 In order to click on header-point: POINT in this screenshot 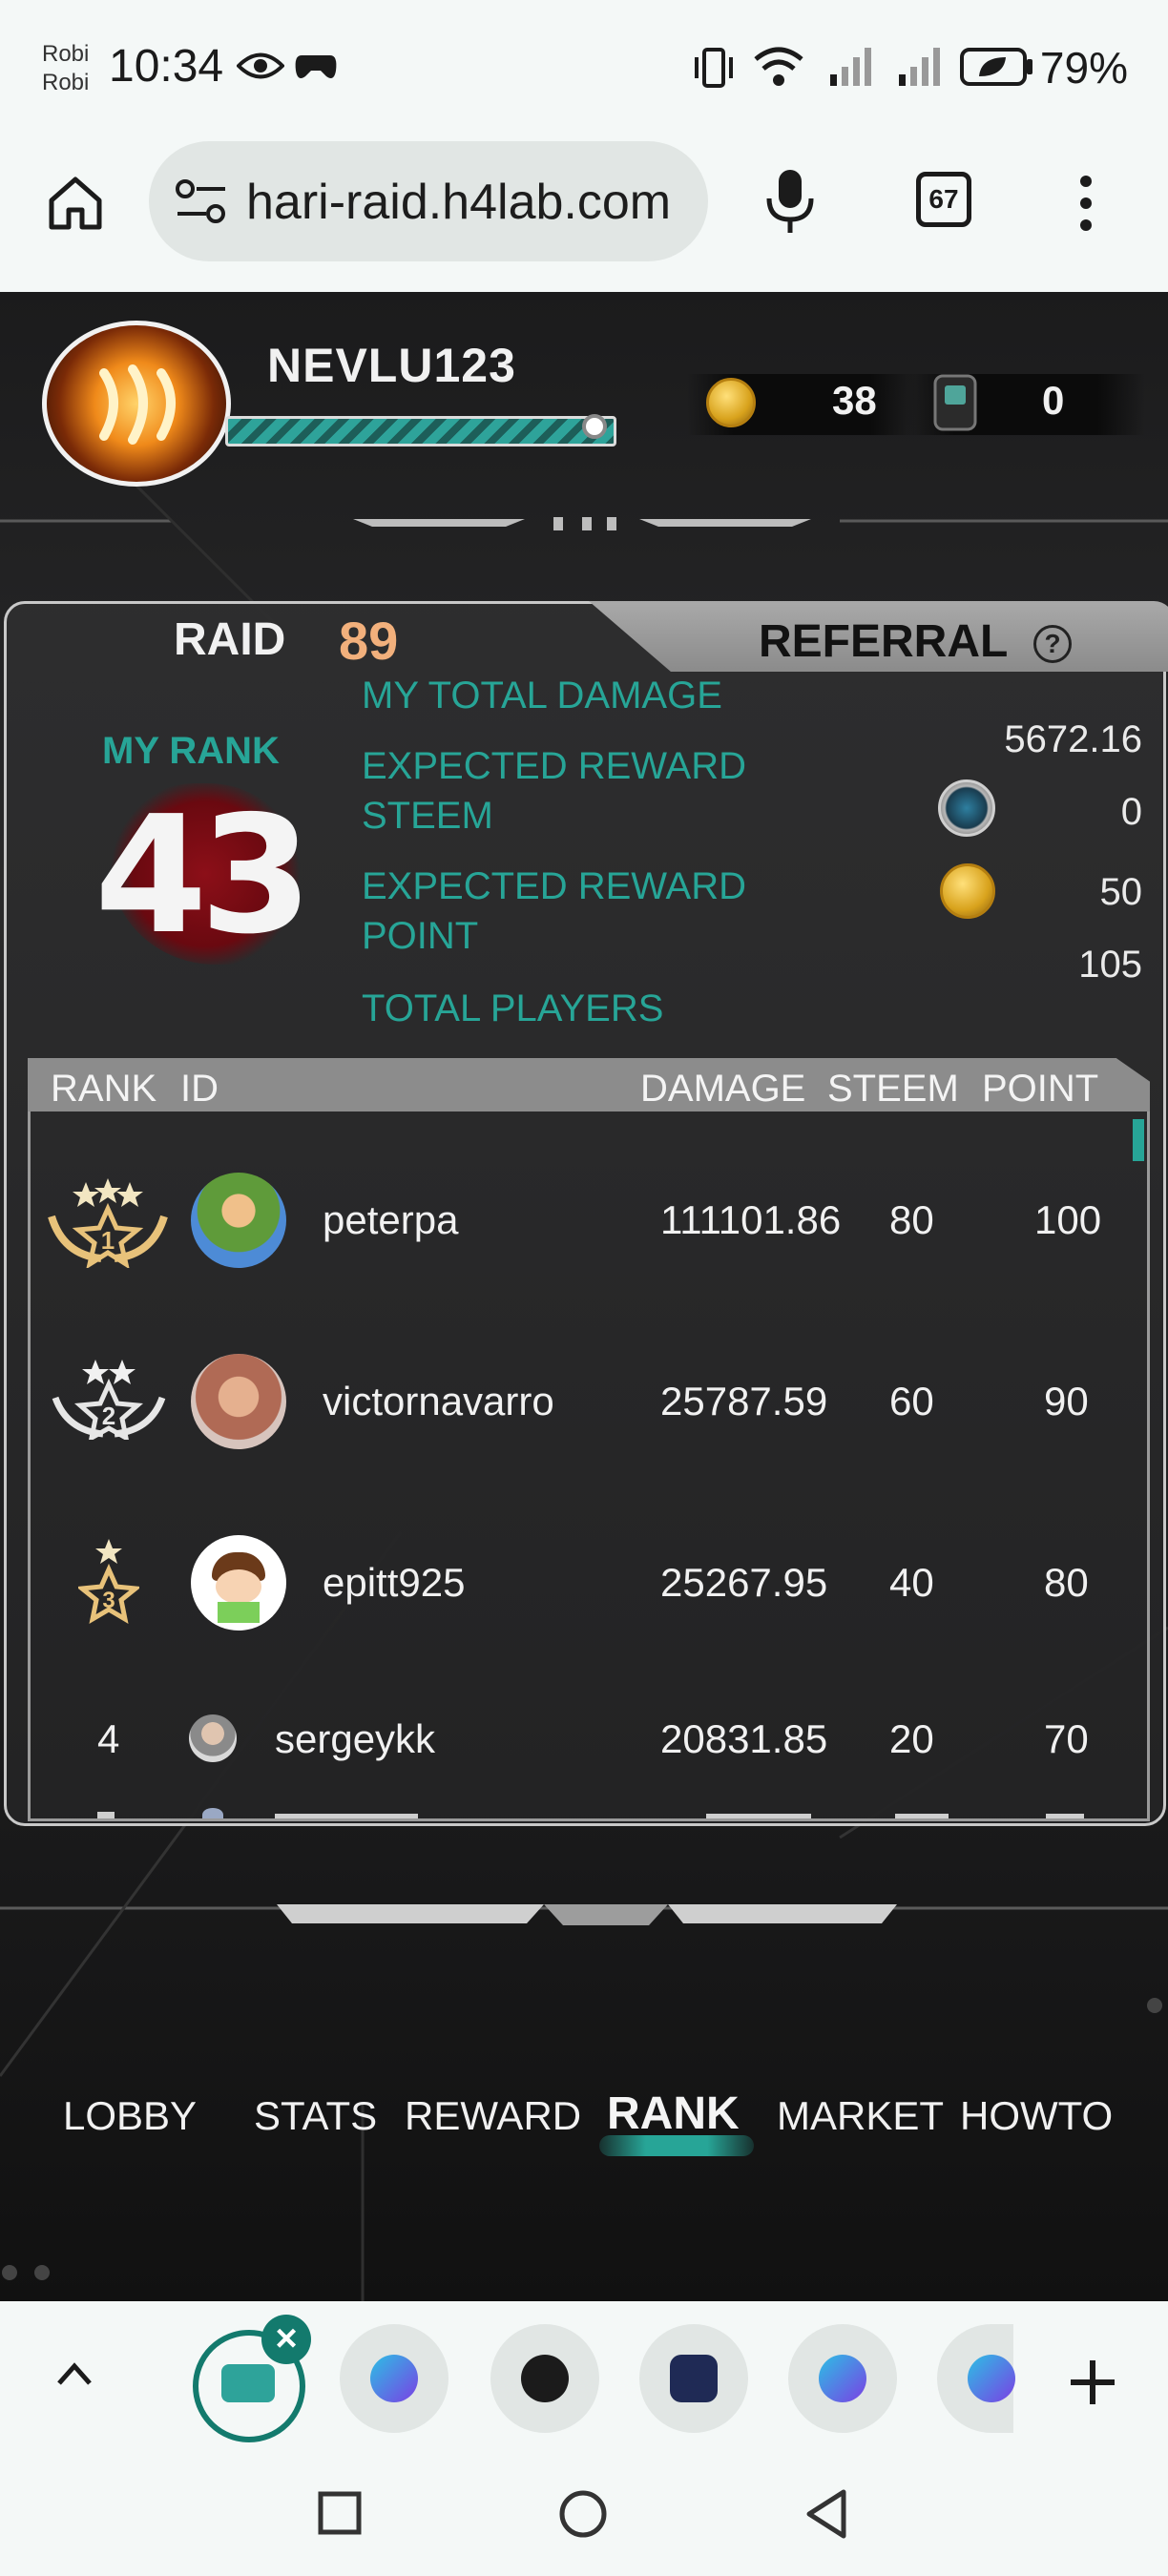, I will do `click(1040, 1089)`.